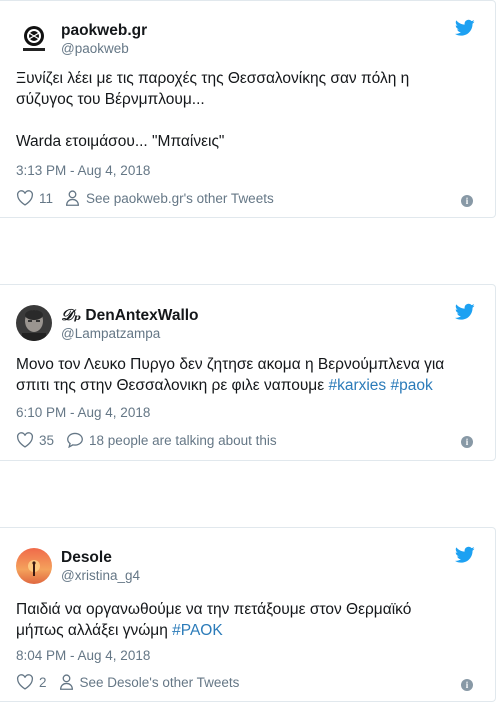 The image size is (500, 708). I want to click on name-emblem: 𝒟ₚ, so click(71, 314).